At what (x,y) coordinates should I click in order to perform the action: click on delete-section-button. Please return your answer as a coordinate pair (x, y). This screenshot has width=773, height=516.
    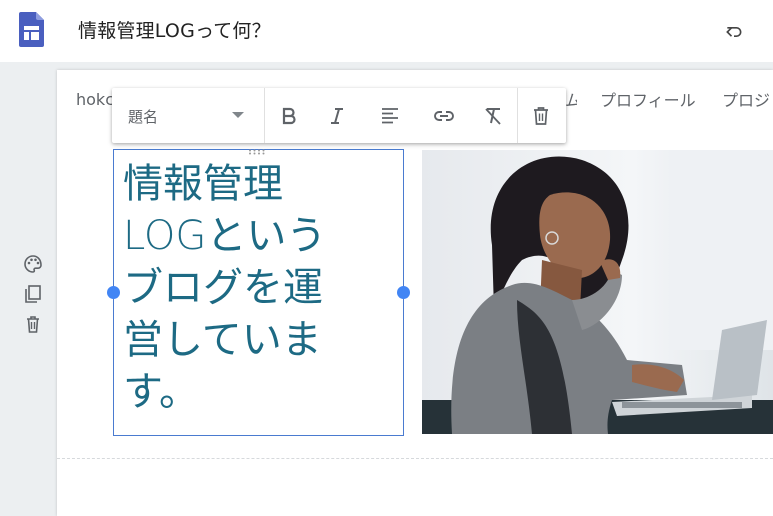
    Looking at the image, I should click on (33, 324).